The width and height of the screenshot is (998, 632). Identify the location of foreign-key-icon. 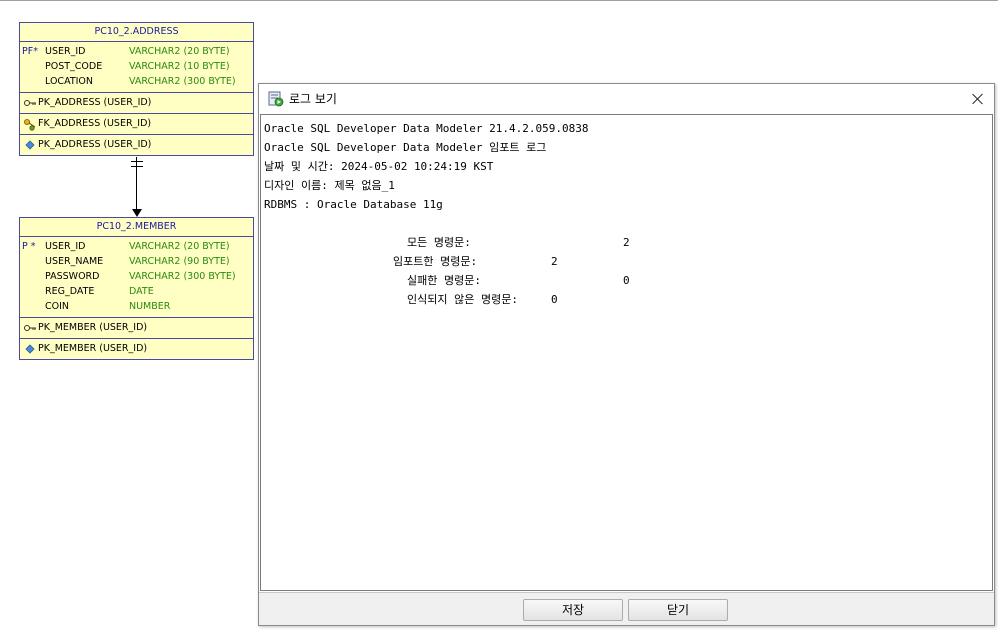
(30, 125).